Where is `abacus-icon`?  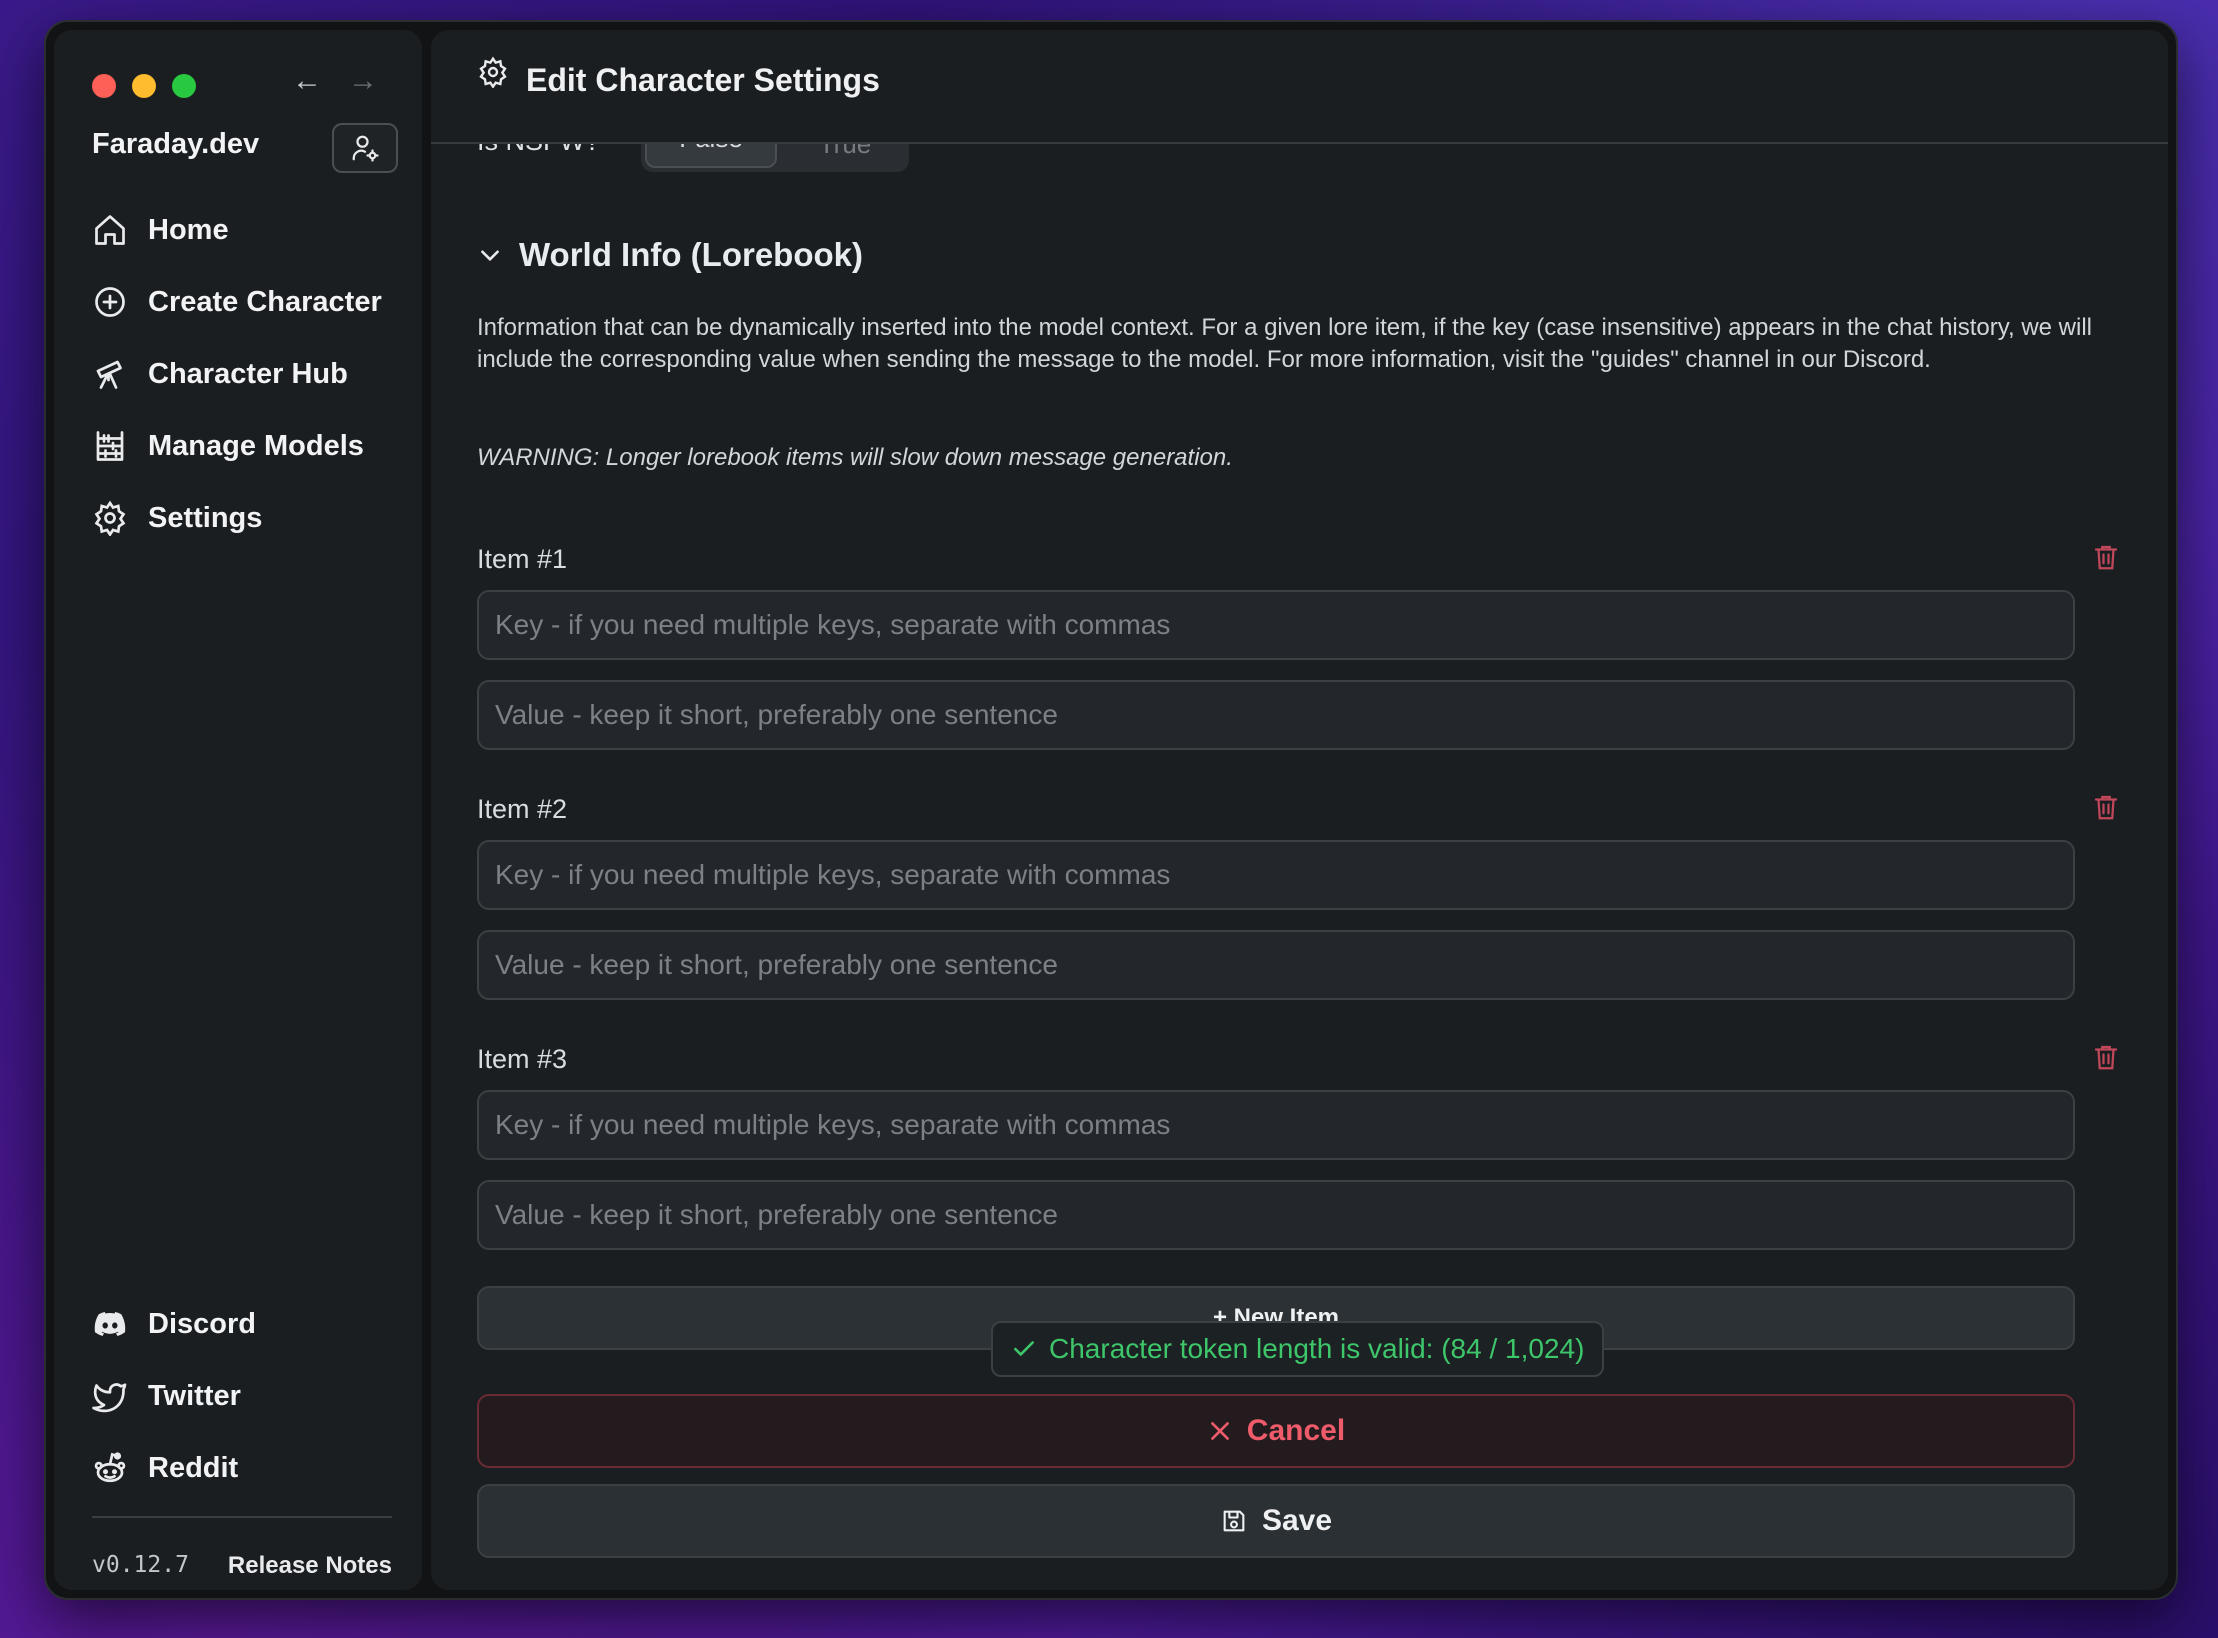 abacus-icon is located at coordinates (110, 446).